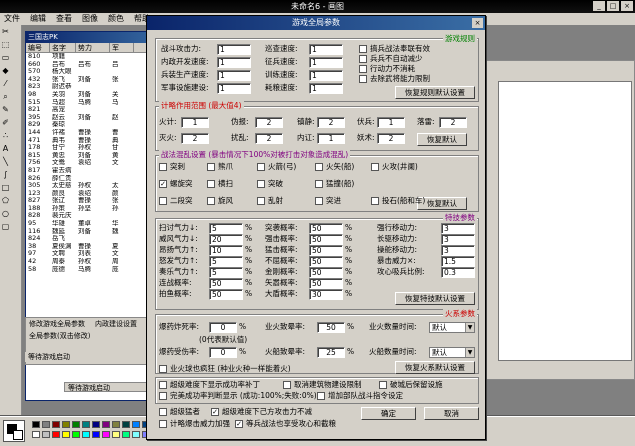  Describe the element at coordinates (122, 47) in the screenshot. I see `col-army: 军` at that location.